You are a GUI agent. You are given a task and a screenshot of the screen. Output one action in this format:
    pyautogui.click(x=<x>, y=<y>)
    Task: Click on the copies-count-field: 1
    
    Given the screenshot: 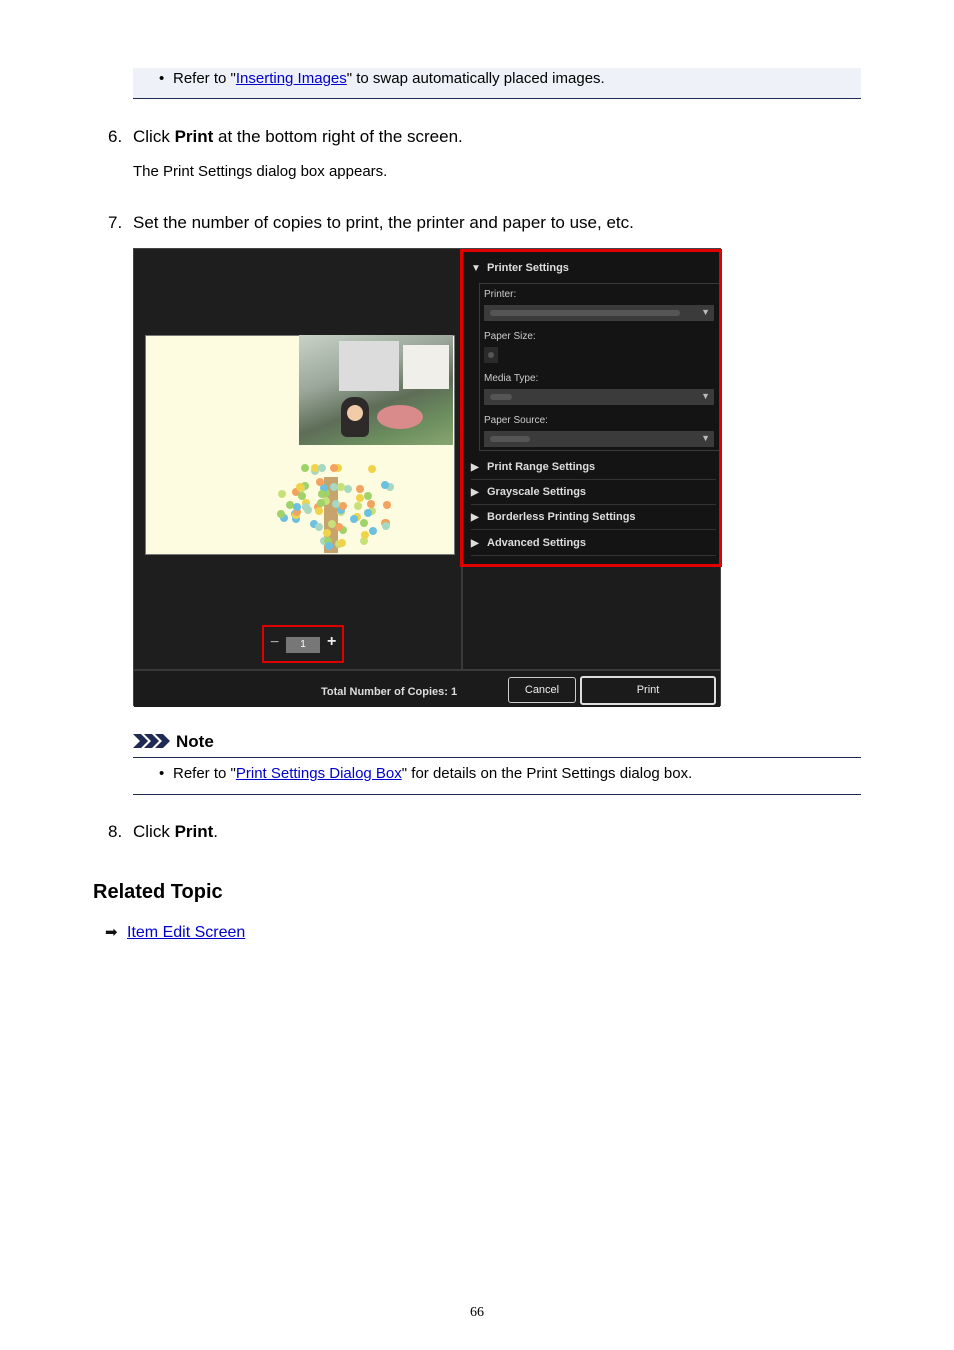 What is the action you would take?
    pyautogui.click(x=303, y=645)
    